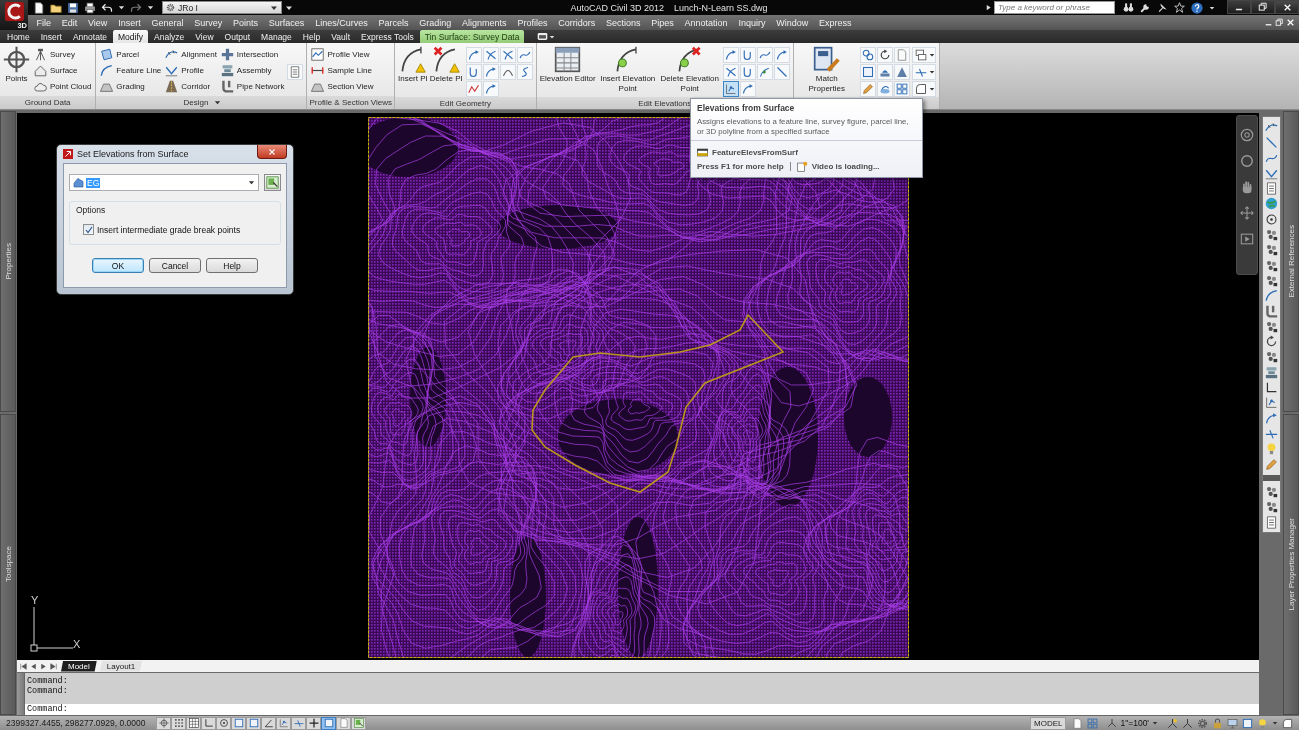 This screenshot has width=1299, height=730. Describe the element at coordinates (136, 7) in the screenshot. I see `redo-icon` at that location.